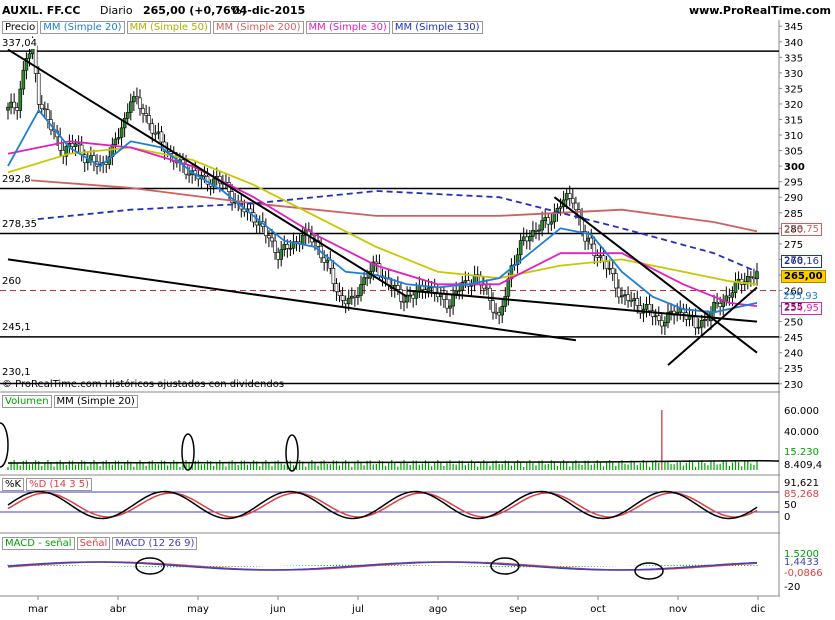 This screenshot has height=620, width=835. I want to click on month-label: jul, so click(357, 609).